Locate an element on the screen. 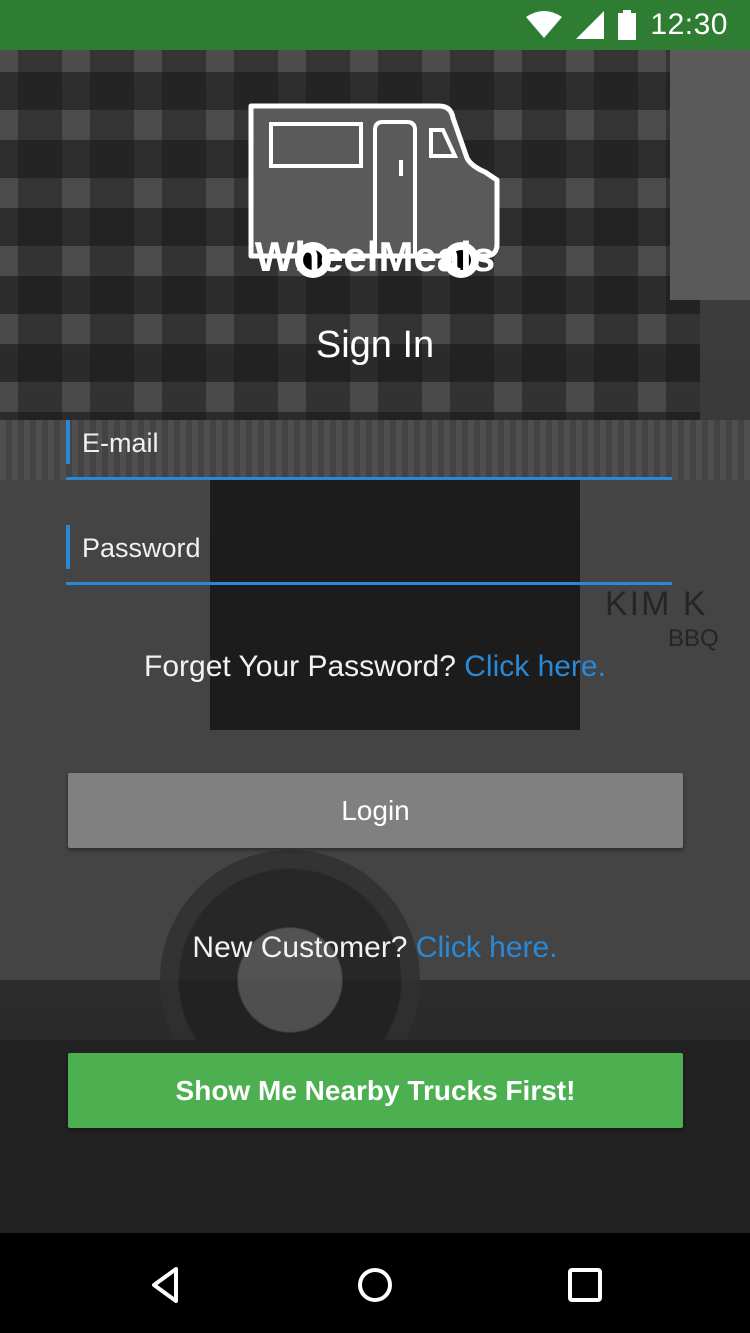 This screenshot has height=1333, width=750. email-input is located at coordinates (362, 443).